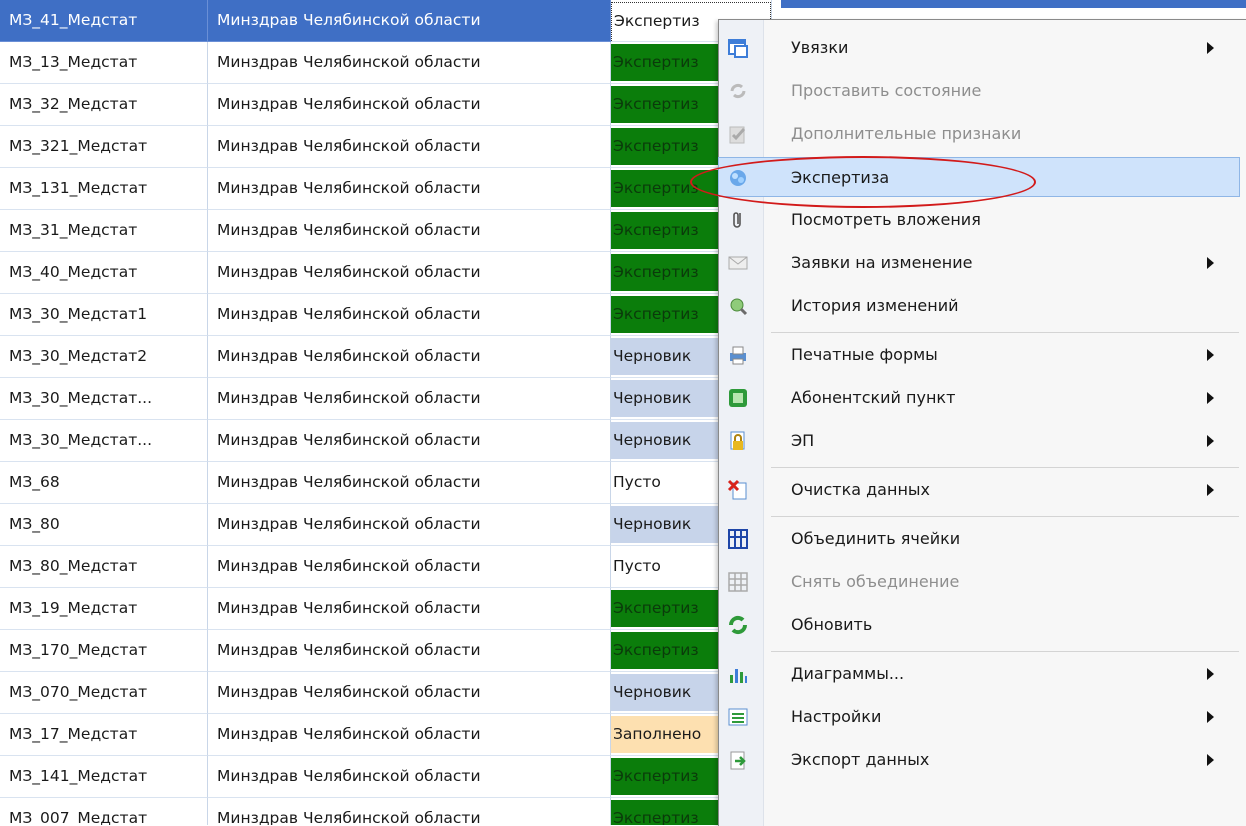 The height and width of the screenshot is (826, 1246). What do you see at coordinates (979, 263) in the screenshot?
I see `menu-item-change-requests: Заявки на изменение` at bounding box center [979, 263].